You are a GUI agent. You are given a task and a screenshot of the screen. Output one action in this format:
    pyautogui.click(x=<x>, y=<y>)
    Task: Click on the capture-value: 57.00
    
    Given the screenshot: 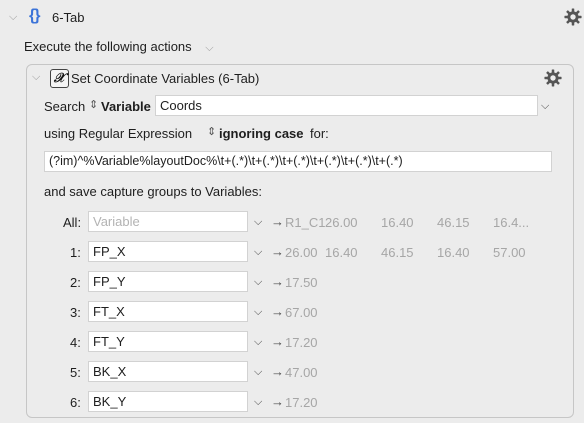 What is the action you would take?
    pyautogui.click(x=509, y=252)
    